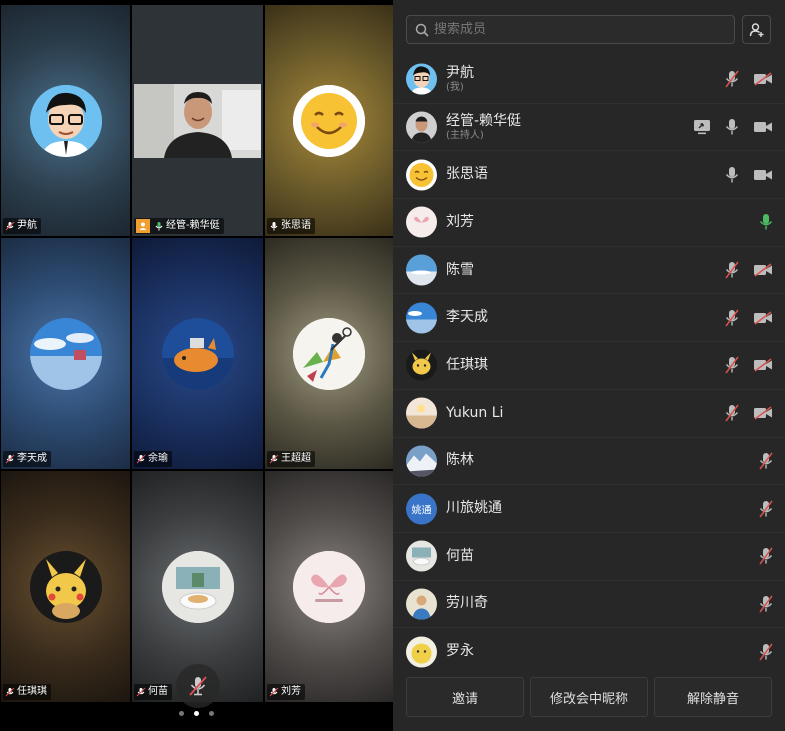 The height and width of the screenshot is (731, 785). Describe the element at coordinates (143, 226) in the screenshot. I see `host-icon` at that location.